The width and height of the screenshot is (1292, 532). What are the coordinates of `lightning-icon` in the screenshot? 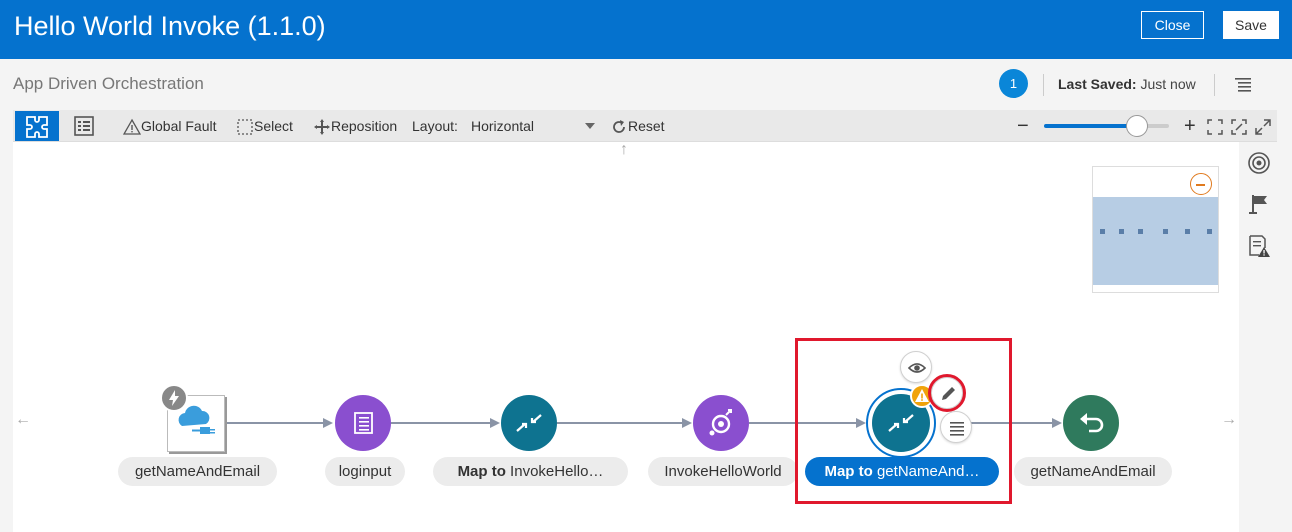 It's located at (174, 398).